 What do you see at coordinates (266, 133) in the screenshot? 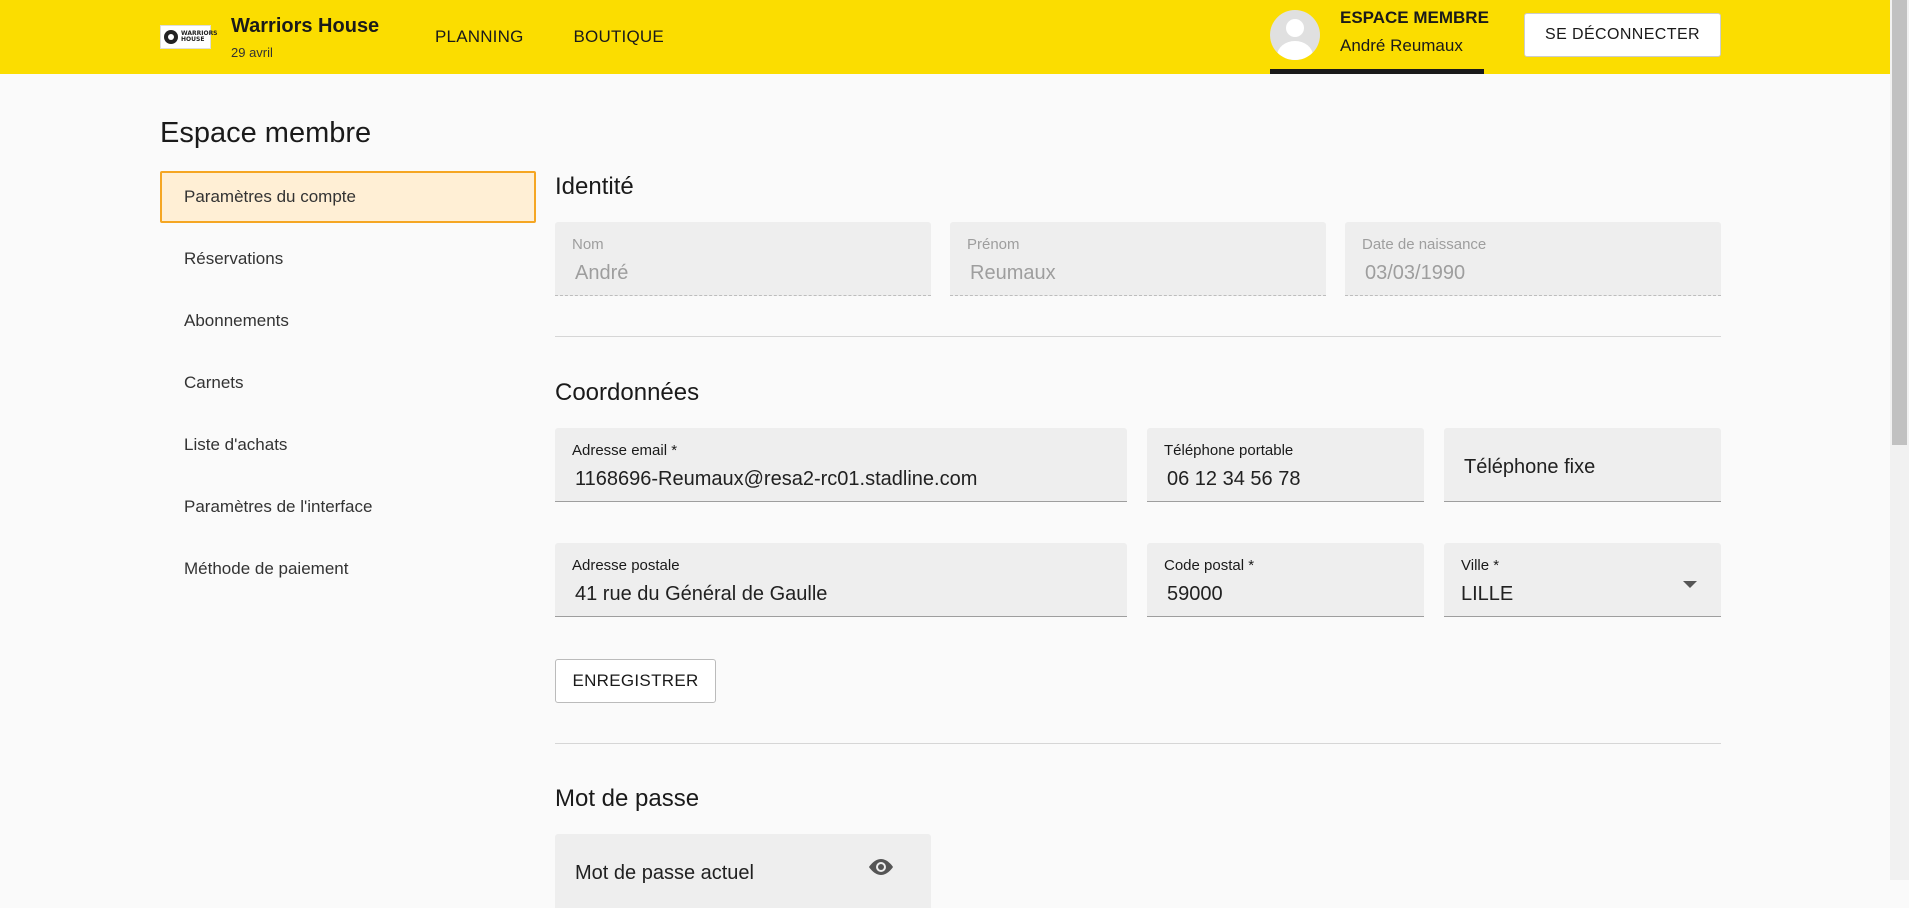
I see `page-title: Espace membre` at bounding box center [266, 133].